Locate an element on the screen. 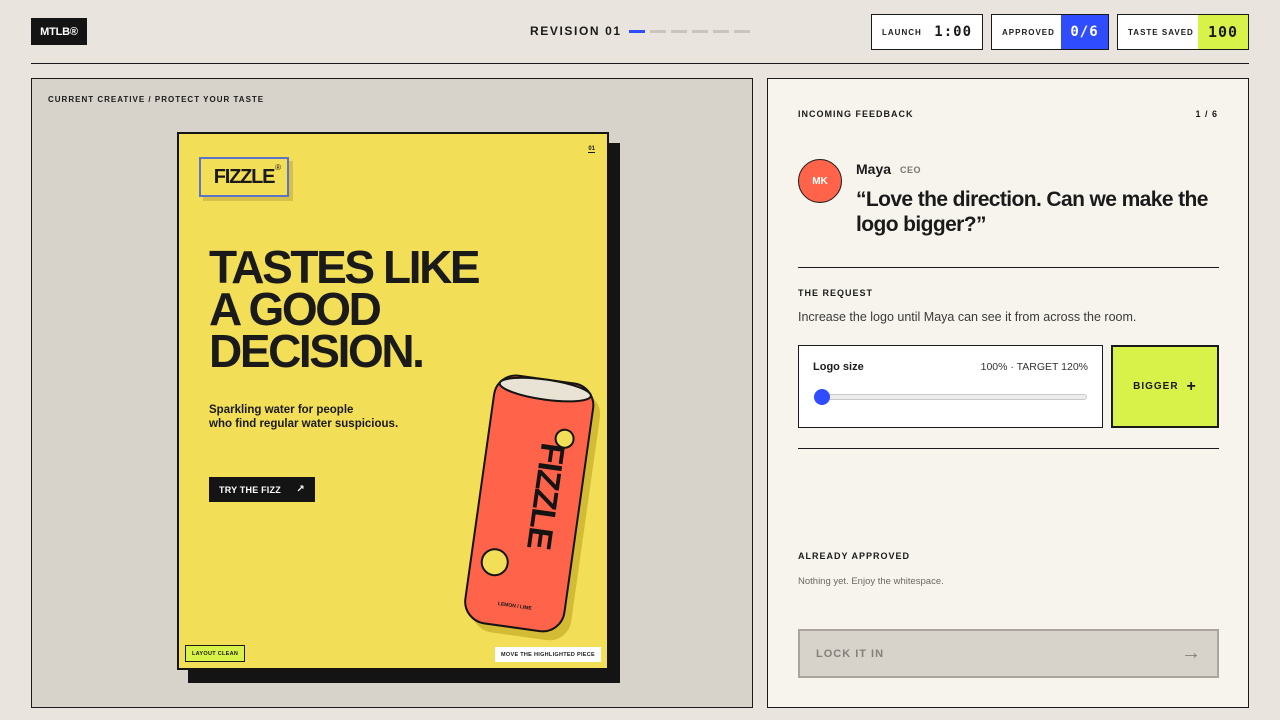  arrow-right-icon: → is located at coordinates (1191, 653).